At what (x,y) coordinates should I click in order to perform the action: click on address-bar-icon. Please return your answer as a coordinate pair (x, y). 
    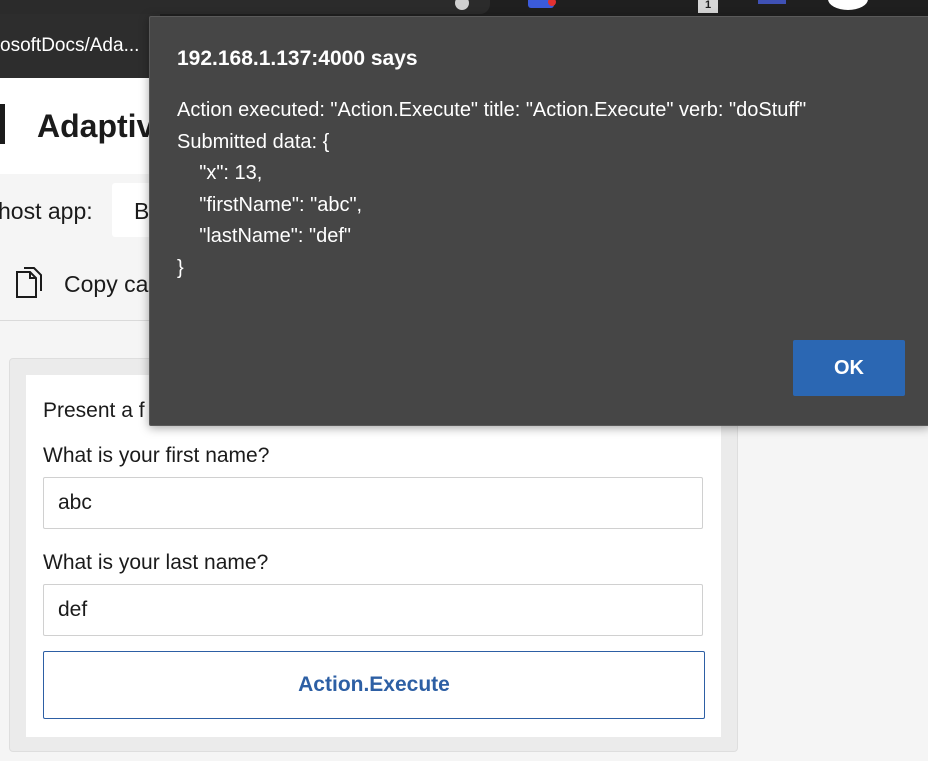
    Looking at the image, I should click on (462, 5).